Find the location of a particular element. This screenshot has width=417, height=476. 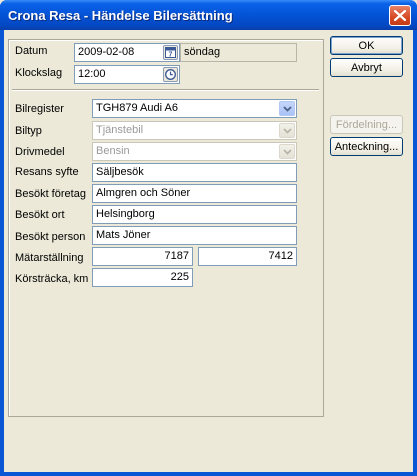

location-label: Besökt ort is located at coordinates (40, 215).